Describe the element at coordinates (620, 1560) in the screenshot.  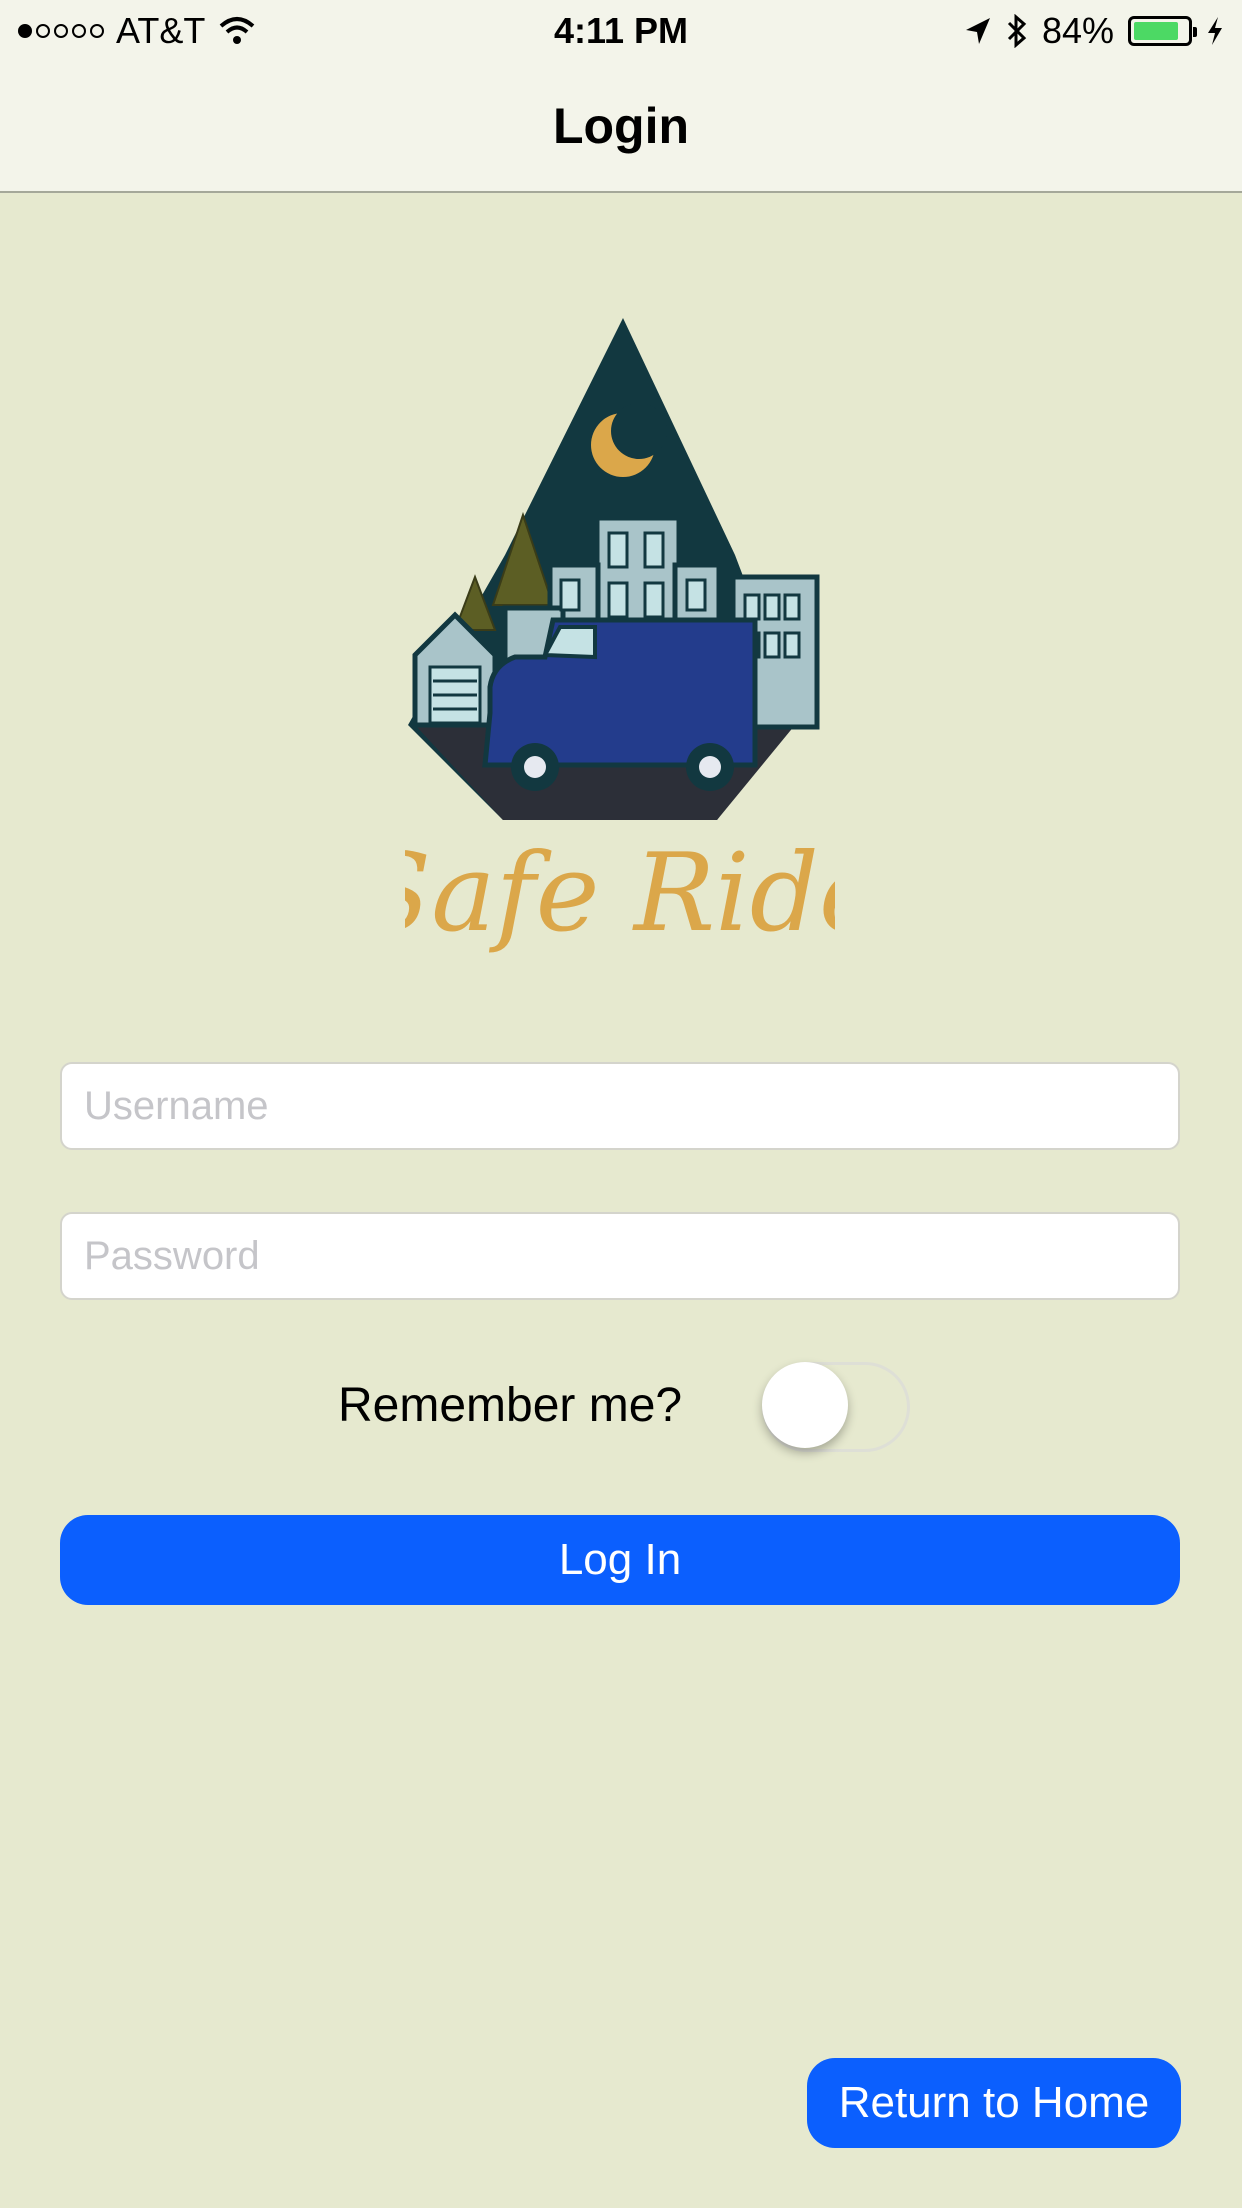
I see `log-in-button: Log In` at that location.